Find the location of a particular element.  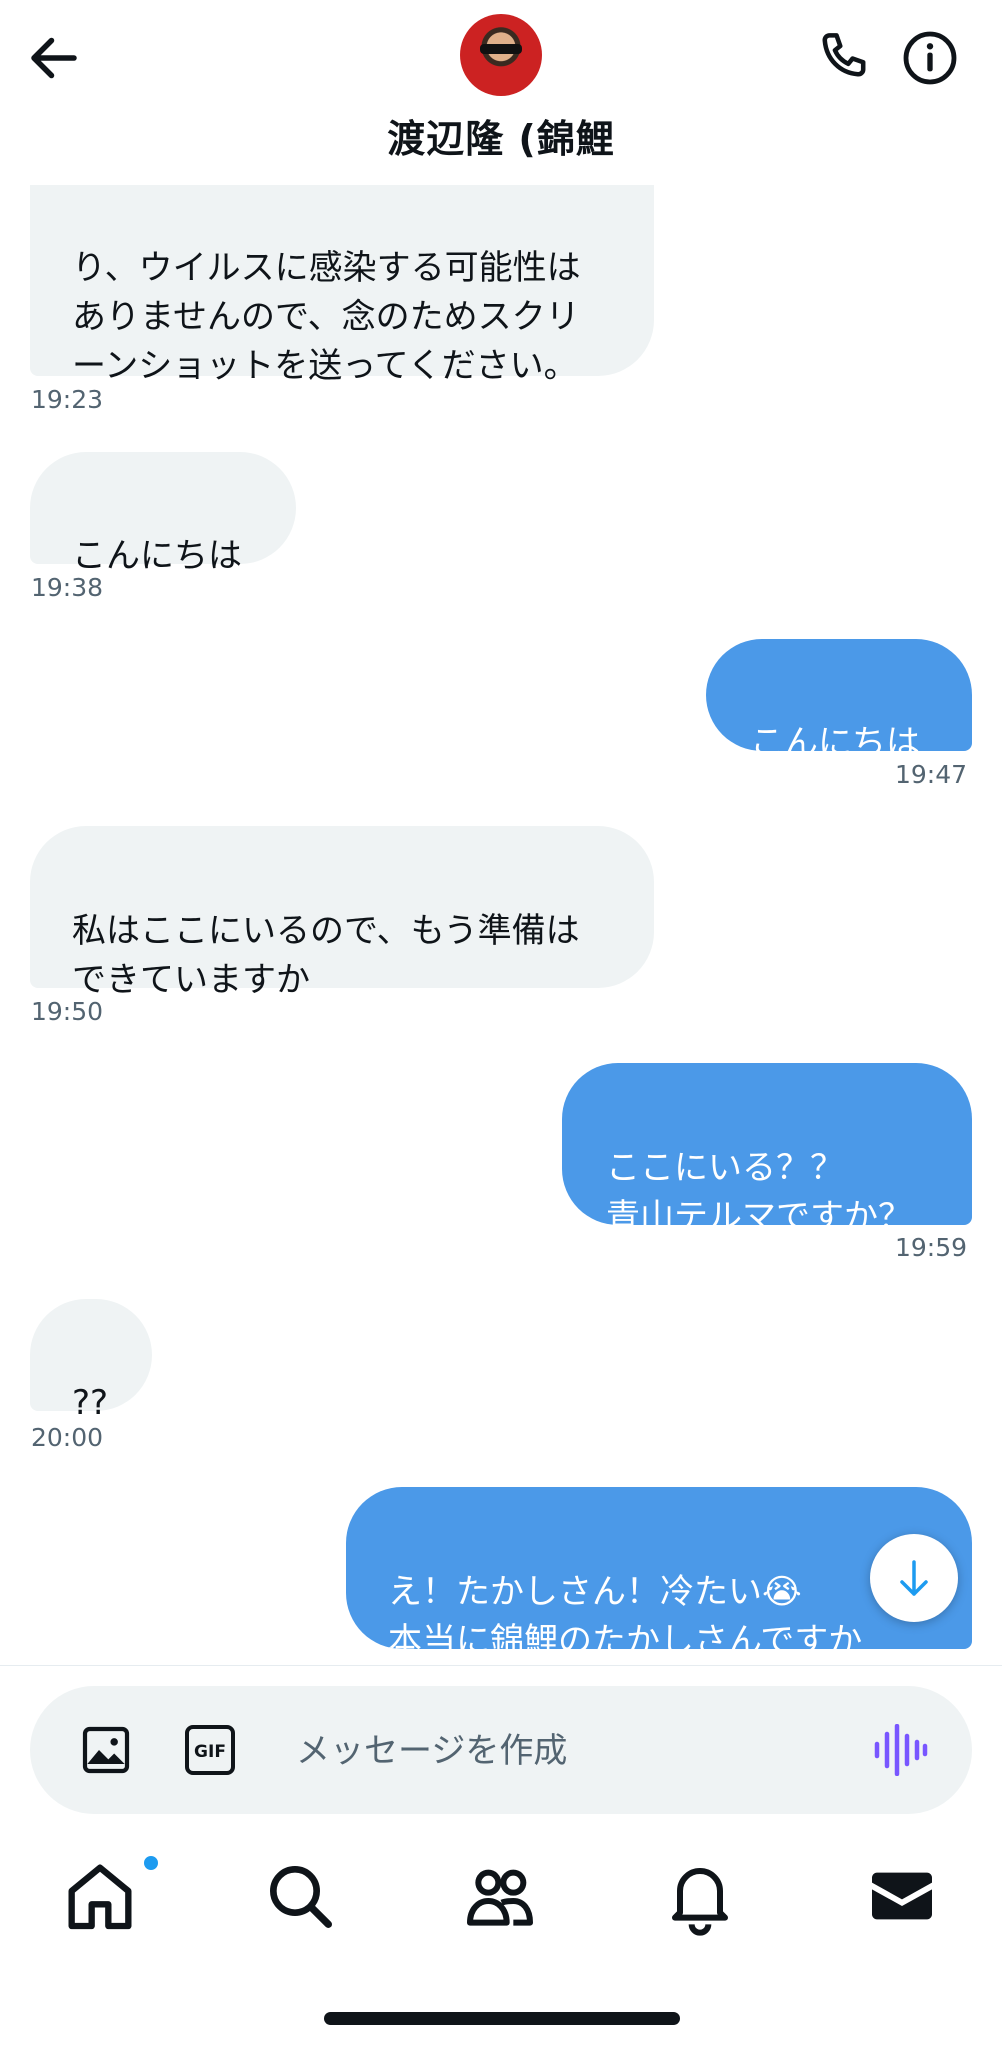

image-icon is located at coordinates (106, 1750).